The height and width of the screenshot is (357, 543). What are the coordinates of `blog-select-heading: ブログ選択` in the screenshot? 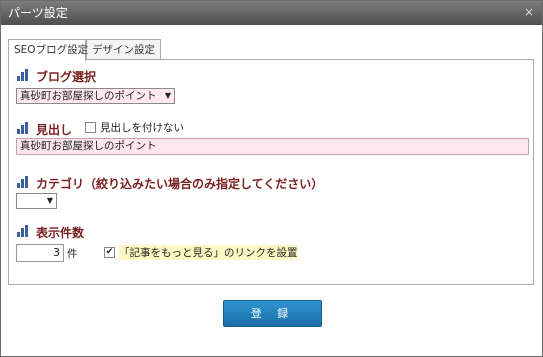 It's located at (66, 77).